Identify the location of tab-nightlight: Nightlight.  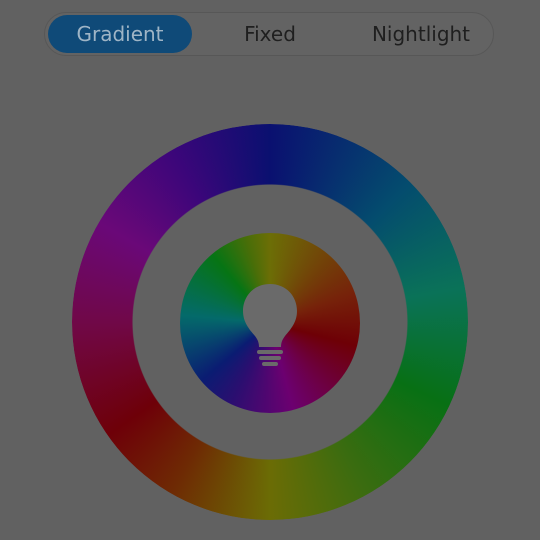
(421, 34).